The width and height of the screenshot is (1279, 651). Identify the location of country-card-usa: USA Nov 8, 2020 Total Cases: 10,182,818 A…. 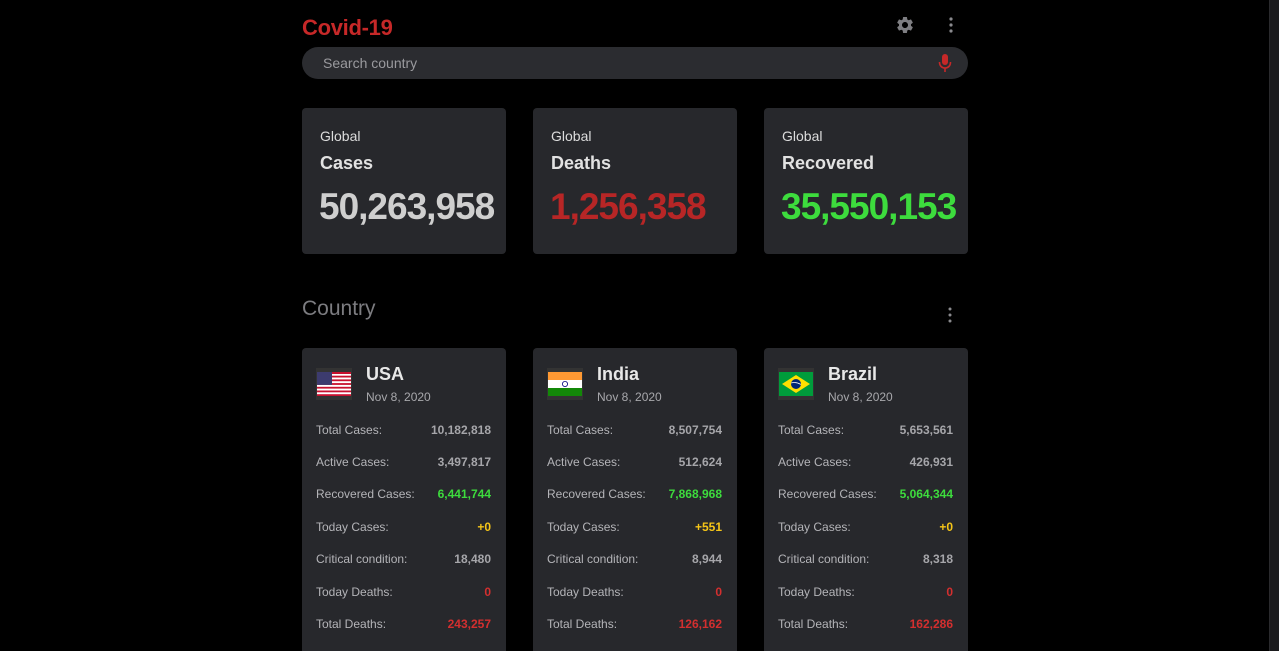
(404, 499).